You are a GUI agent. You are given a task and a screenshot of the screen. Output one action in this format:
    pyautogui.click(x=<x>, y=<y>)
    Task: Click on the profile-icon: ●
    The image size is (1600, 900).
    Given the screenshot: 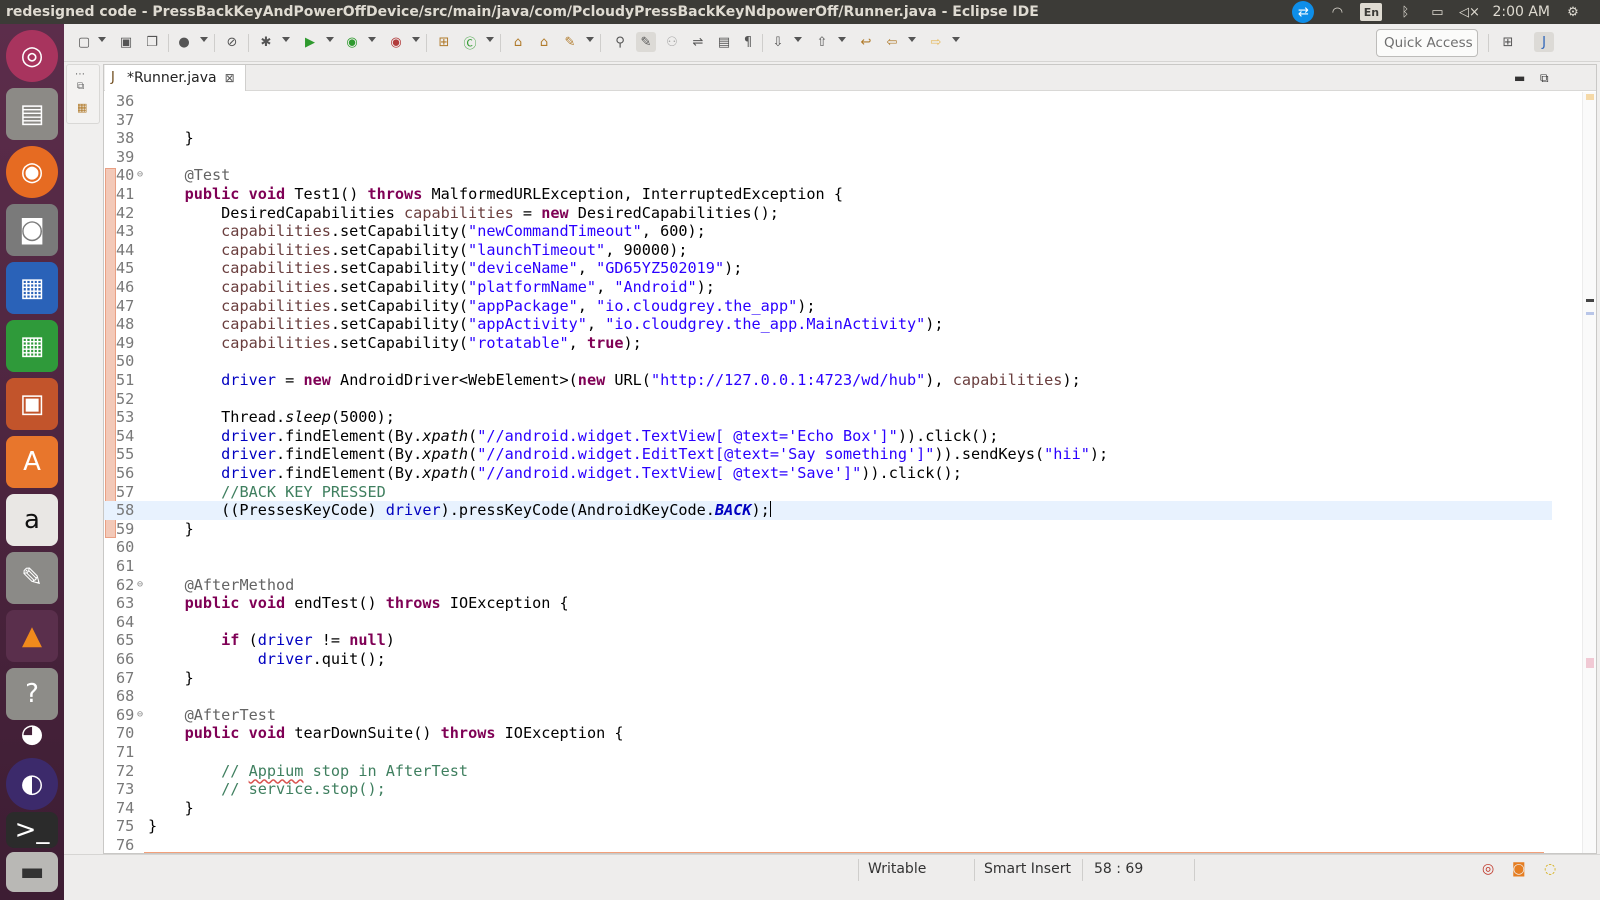 What is the action you would take?
    pyautogui.click(x=184, y=42)
    